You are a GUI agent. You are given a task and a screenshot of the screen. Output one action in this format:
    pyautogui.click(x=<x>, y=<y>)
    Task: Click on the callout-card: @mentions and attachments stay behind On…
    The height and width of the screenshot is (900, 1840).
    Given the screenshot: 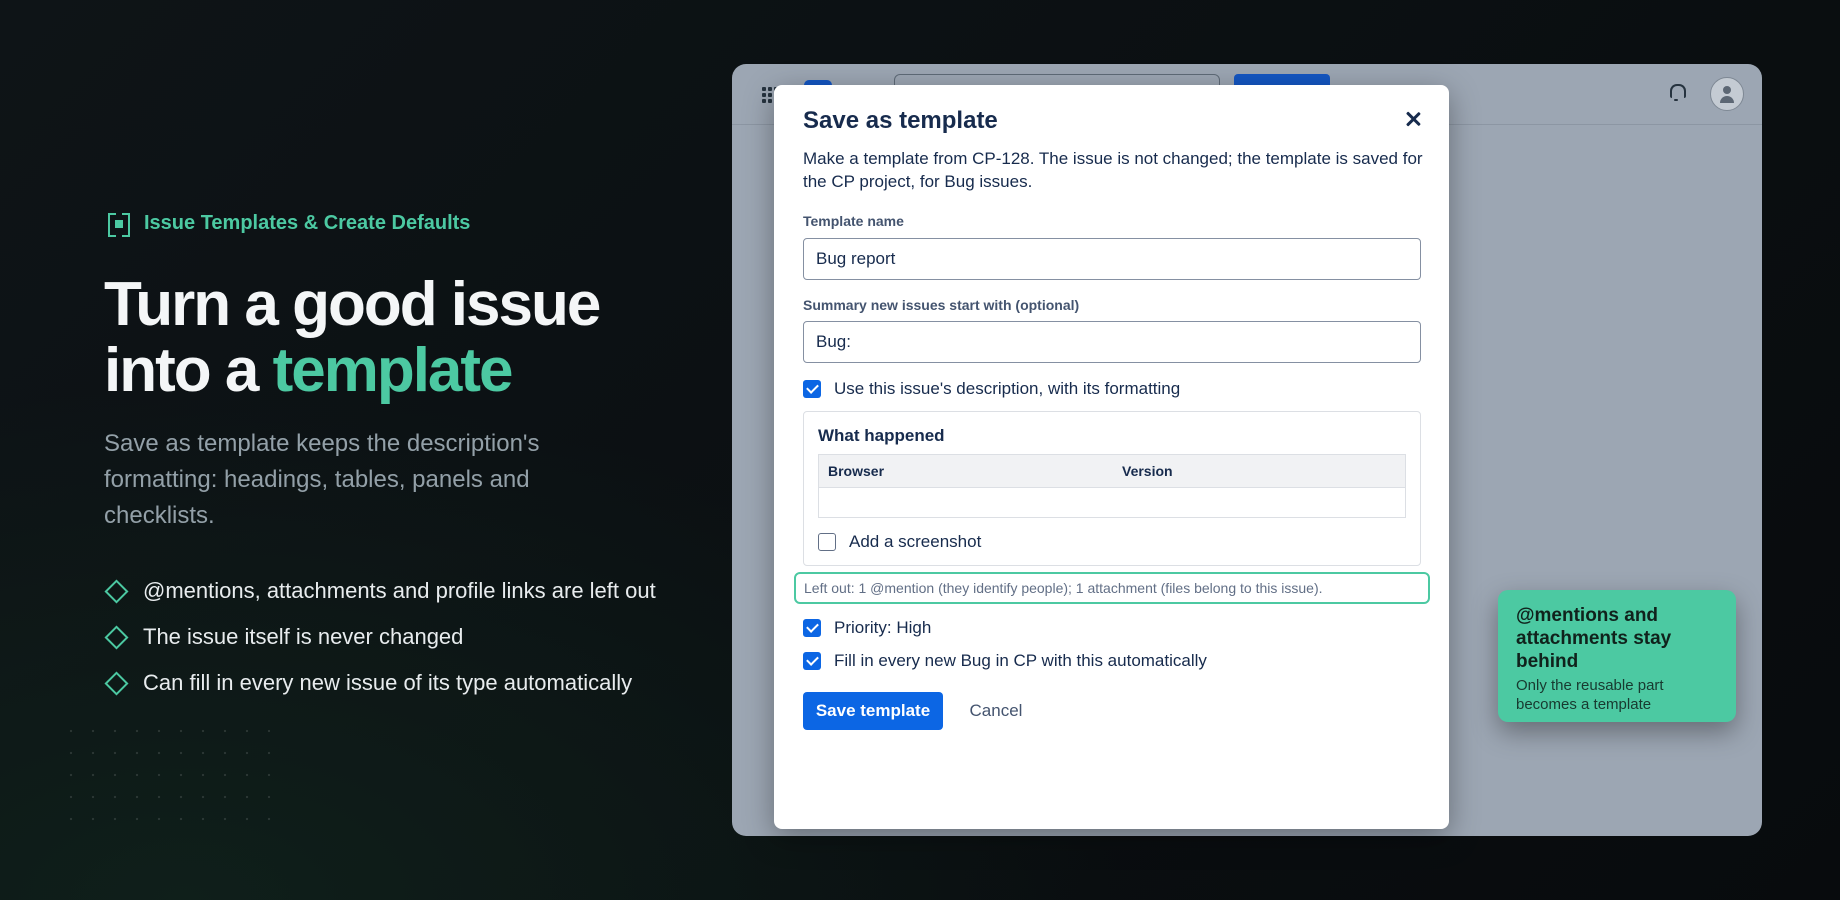 What is the action you would take?
    pyautogui.click(x=1617, y=656)
    